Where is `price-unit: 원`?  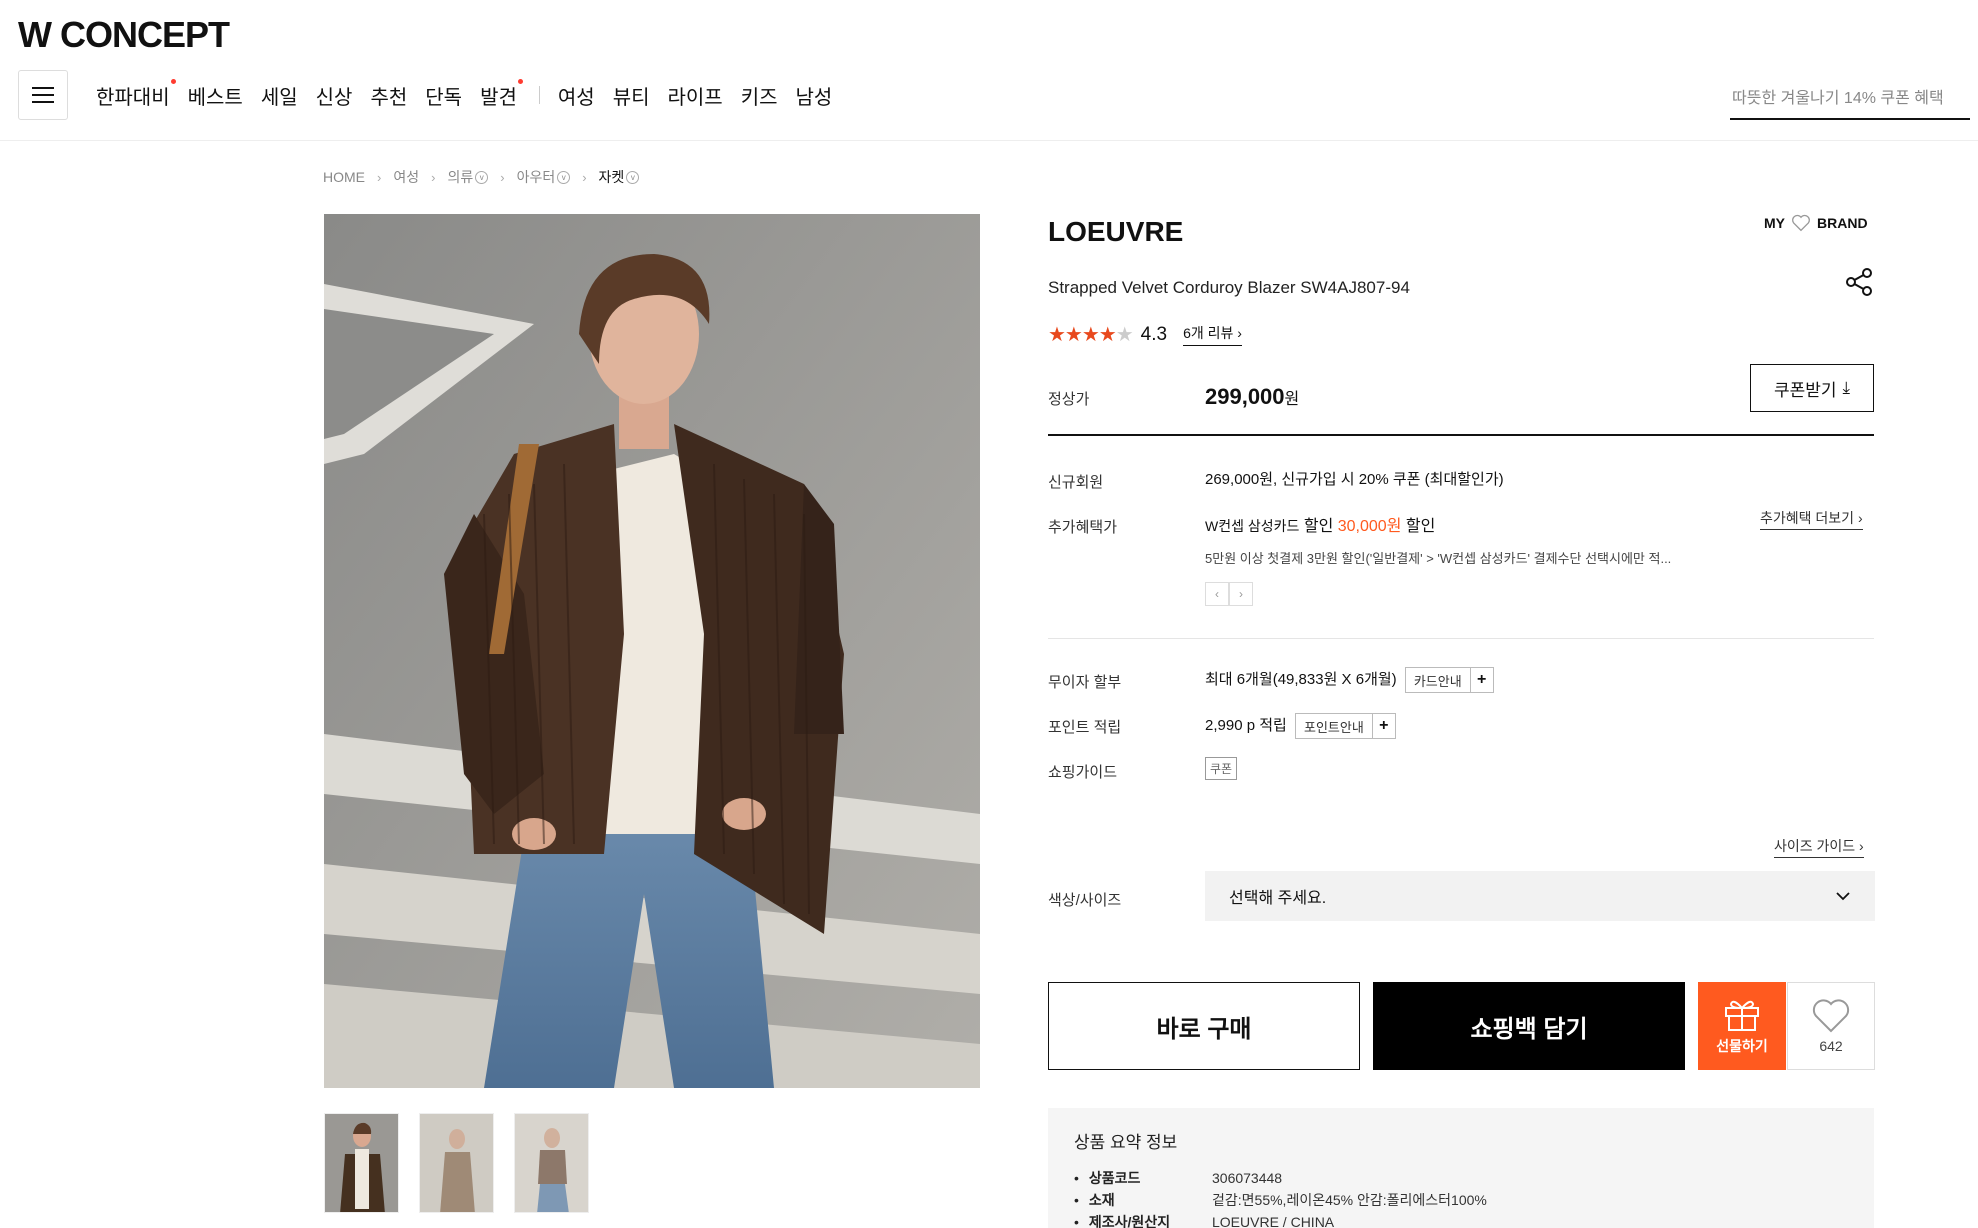 price-unit: 원 is located at coordinates (1292, 399).